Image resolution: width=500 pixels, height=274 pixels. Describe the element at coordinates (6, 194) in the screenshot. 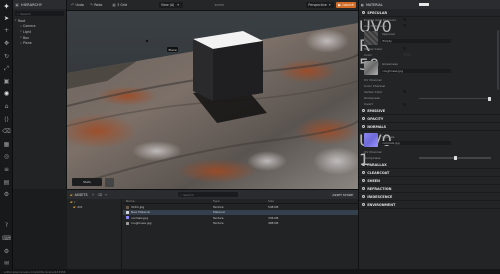

I see `settings-icon: ⚙` at that location.